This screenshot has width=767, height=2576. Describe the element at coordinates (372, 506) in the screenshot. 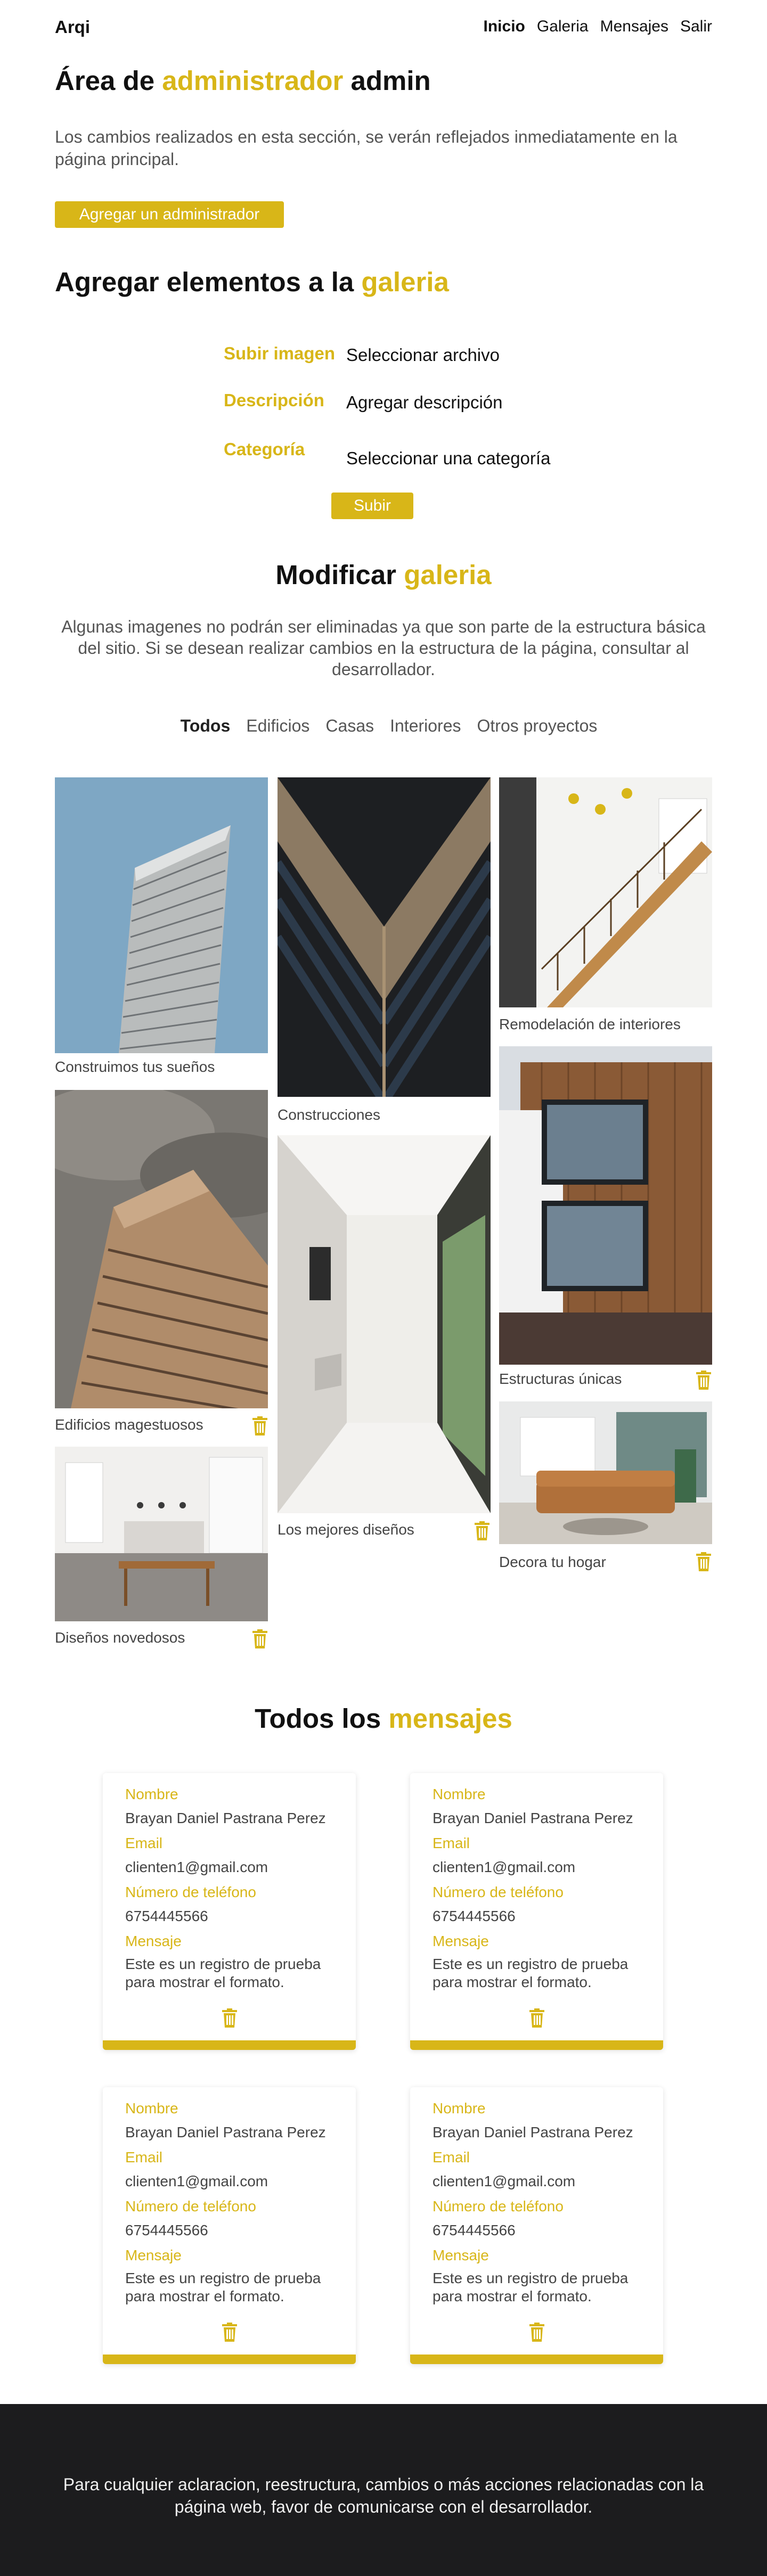

I see `submit-button: Subir` at that location.